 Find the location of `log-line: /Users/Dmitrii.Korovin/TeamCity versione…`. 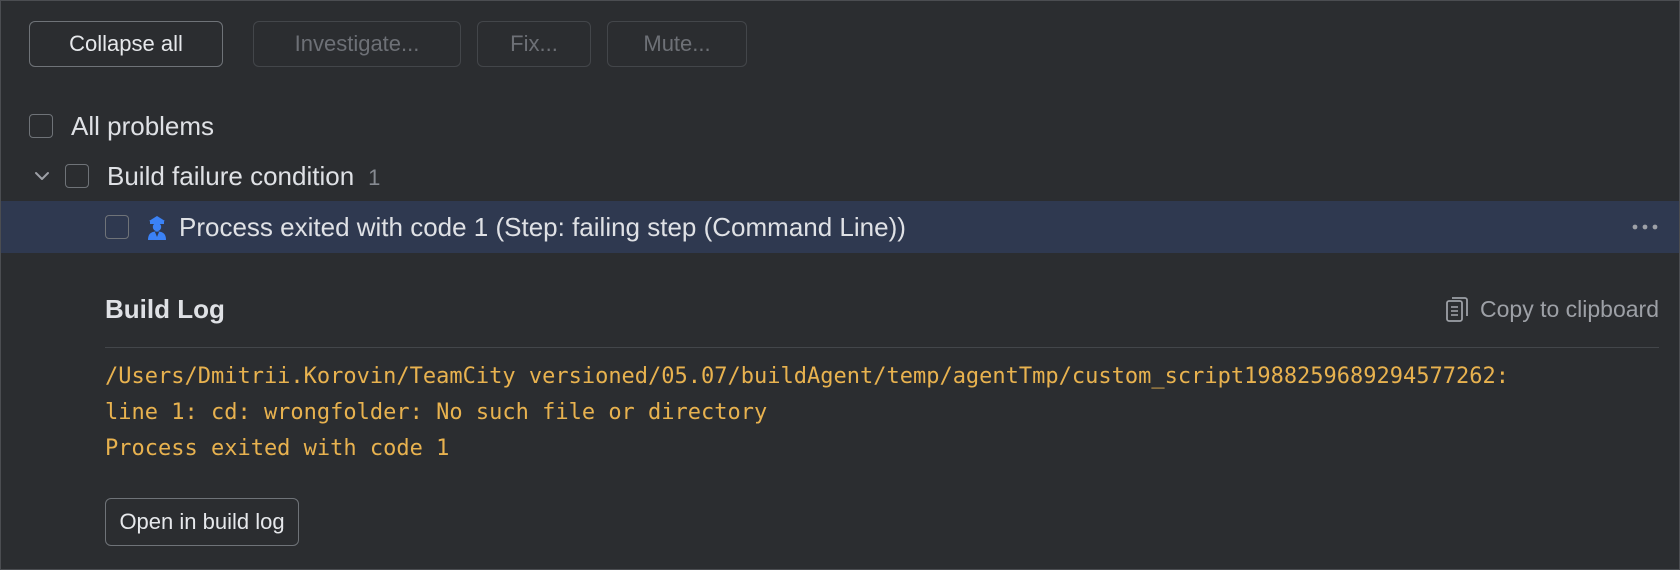

log-line: /Users/Dmitrii.Korovin/TeamCity versione… is located at coordinates (807, 376).